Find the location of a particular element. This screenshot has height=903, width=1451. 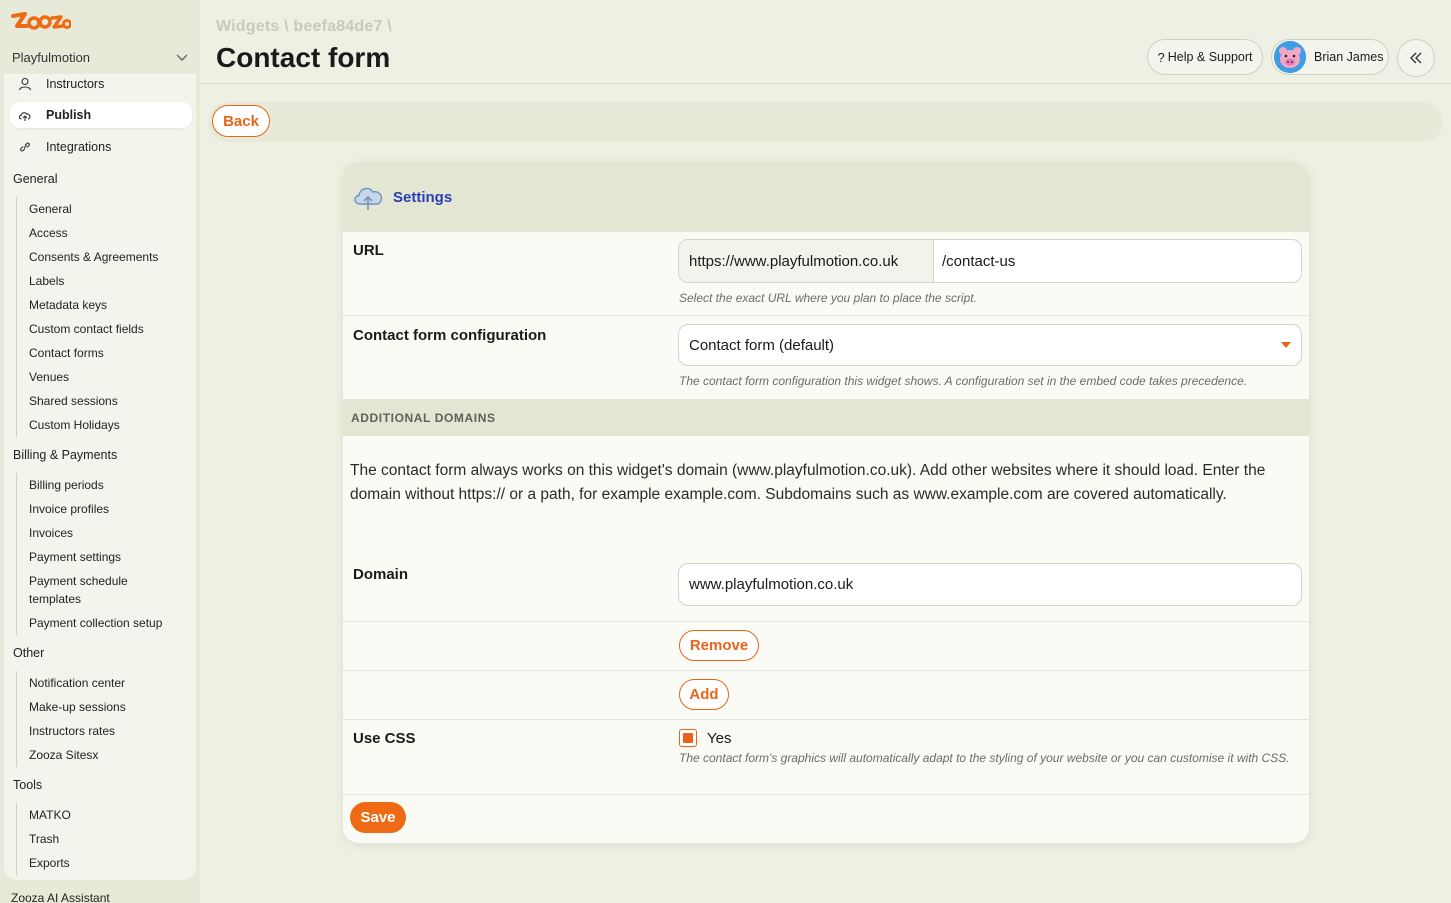

sidebar-item-integrations: Integrations is located at coordinates (101, 147).